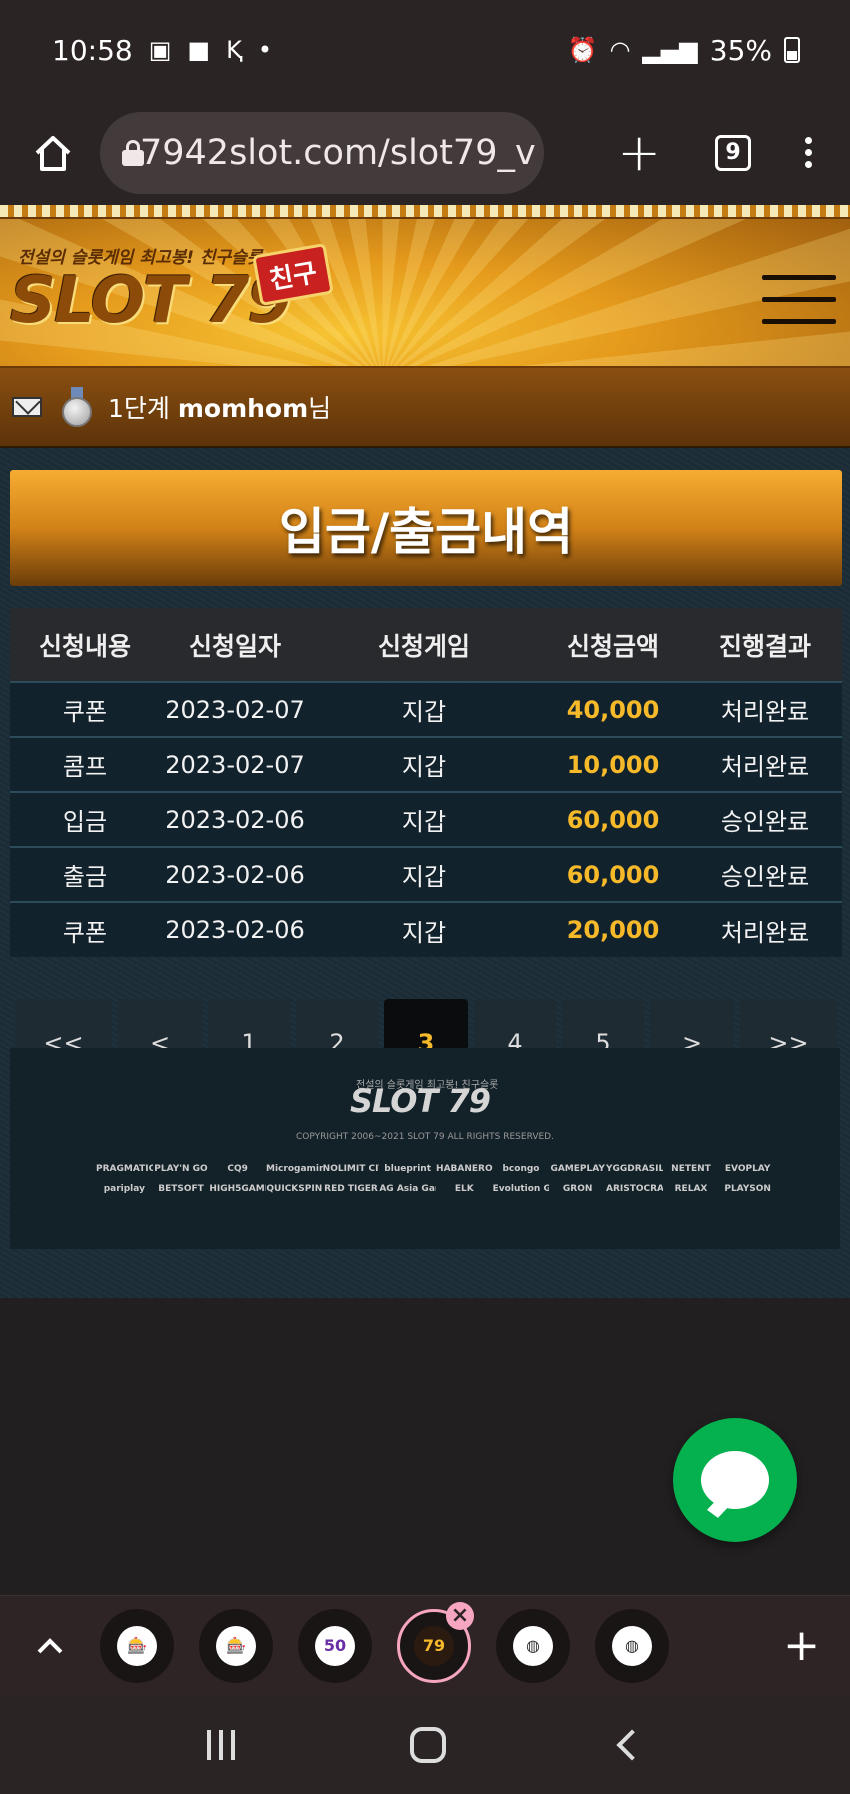  I want to click on add-tab-icon: +, so click(801, 1645).